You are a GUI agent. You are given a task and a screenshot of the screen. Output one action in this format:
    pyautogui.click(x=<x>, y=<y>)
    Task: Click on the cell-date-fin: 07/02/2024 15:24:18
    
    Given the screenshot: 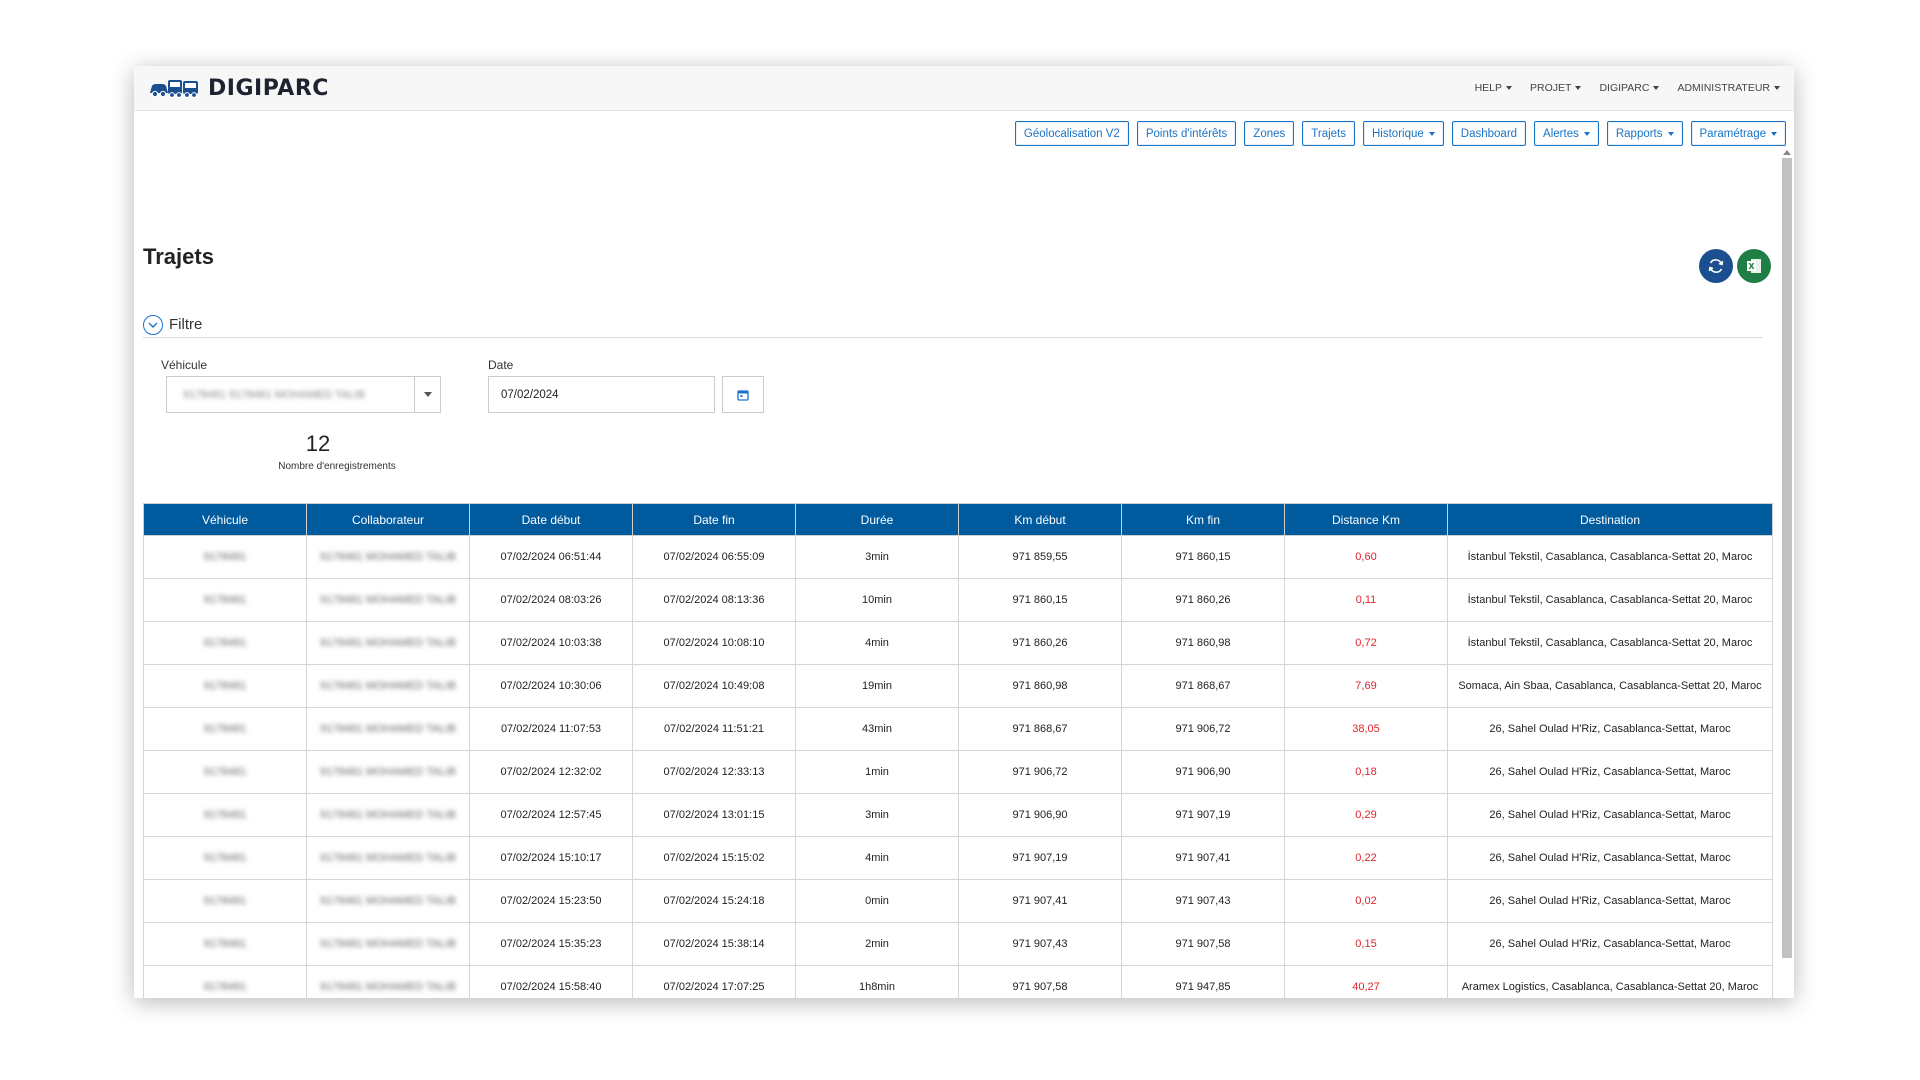 What is the action you would take?
    pyautogui.click(x=714, y=901)
    